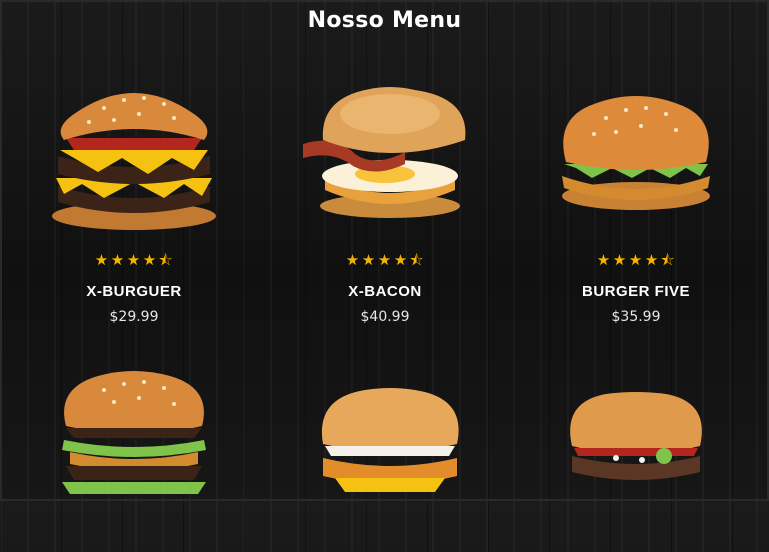 This screenshot has height=552, width=769. Describe the element at coordinates (636, 317) in the screenshot. I see `item-price: $35.99` at that location.